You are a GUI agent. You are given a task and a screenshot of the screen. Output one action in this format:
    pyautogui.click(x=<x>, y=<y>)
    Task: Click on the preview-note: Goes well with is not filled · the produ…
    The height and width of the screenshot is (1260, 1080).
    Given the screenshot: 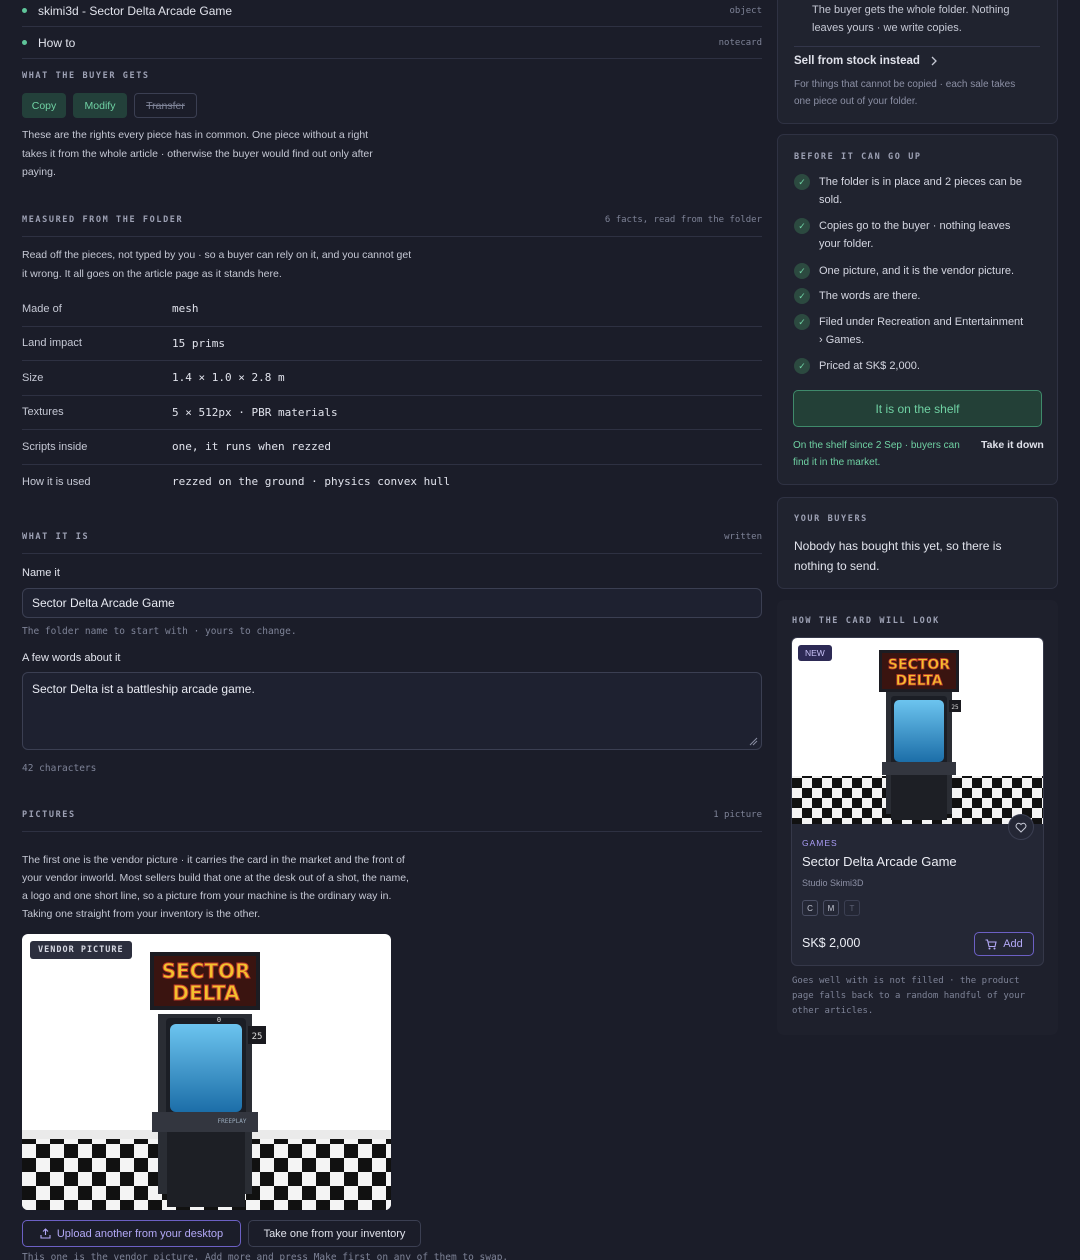 What is the action you would take?
    pyautogui.click(x=908, y=996)
    